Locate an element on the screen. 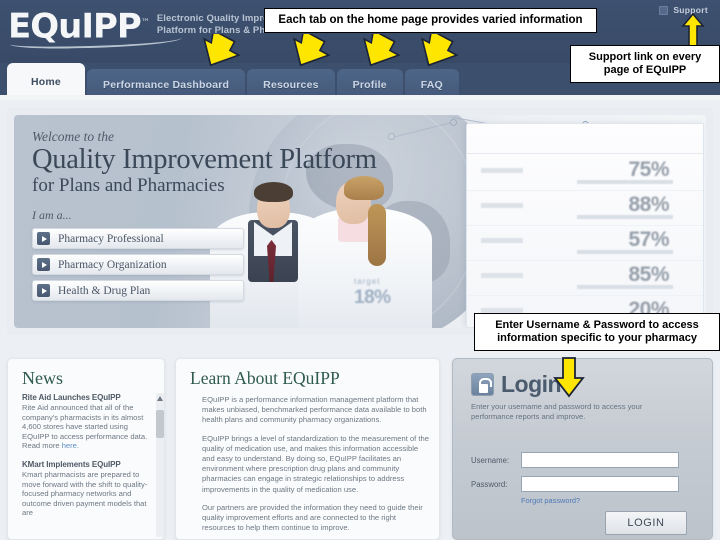 The height and width of the screenshot is (540, 720). tab-profile-label: Profile is located at coordinates (369, 84).